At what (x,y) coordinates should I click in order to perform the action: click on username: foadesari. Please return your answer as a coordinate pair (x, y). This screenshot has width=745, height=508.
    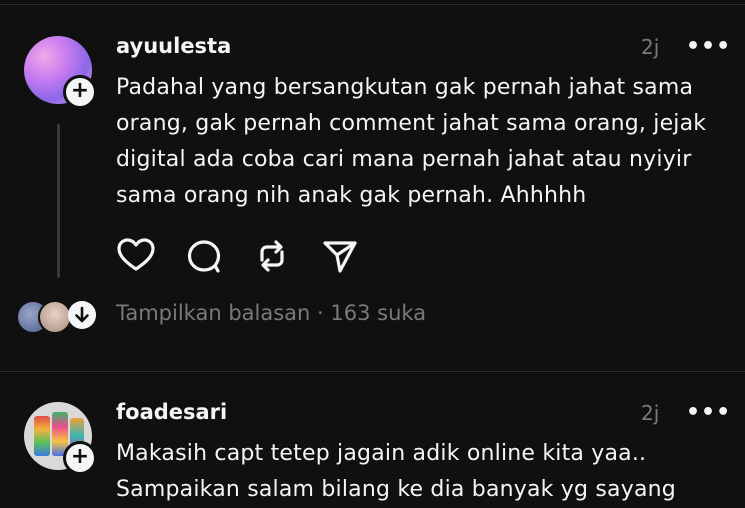
    Looking at the image, I should click on (171, 412).